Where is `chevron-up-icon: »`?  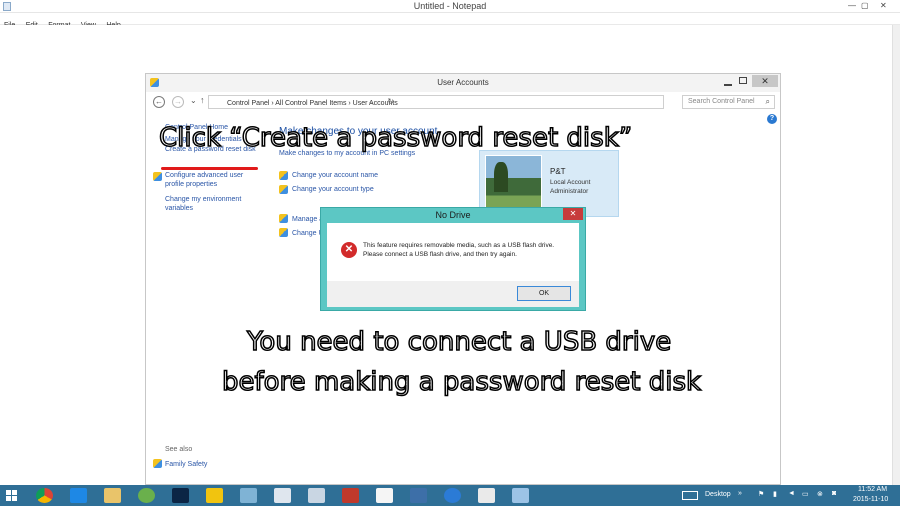 chevron-up-icon: » is located at coordinates (740, 493).